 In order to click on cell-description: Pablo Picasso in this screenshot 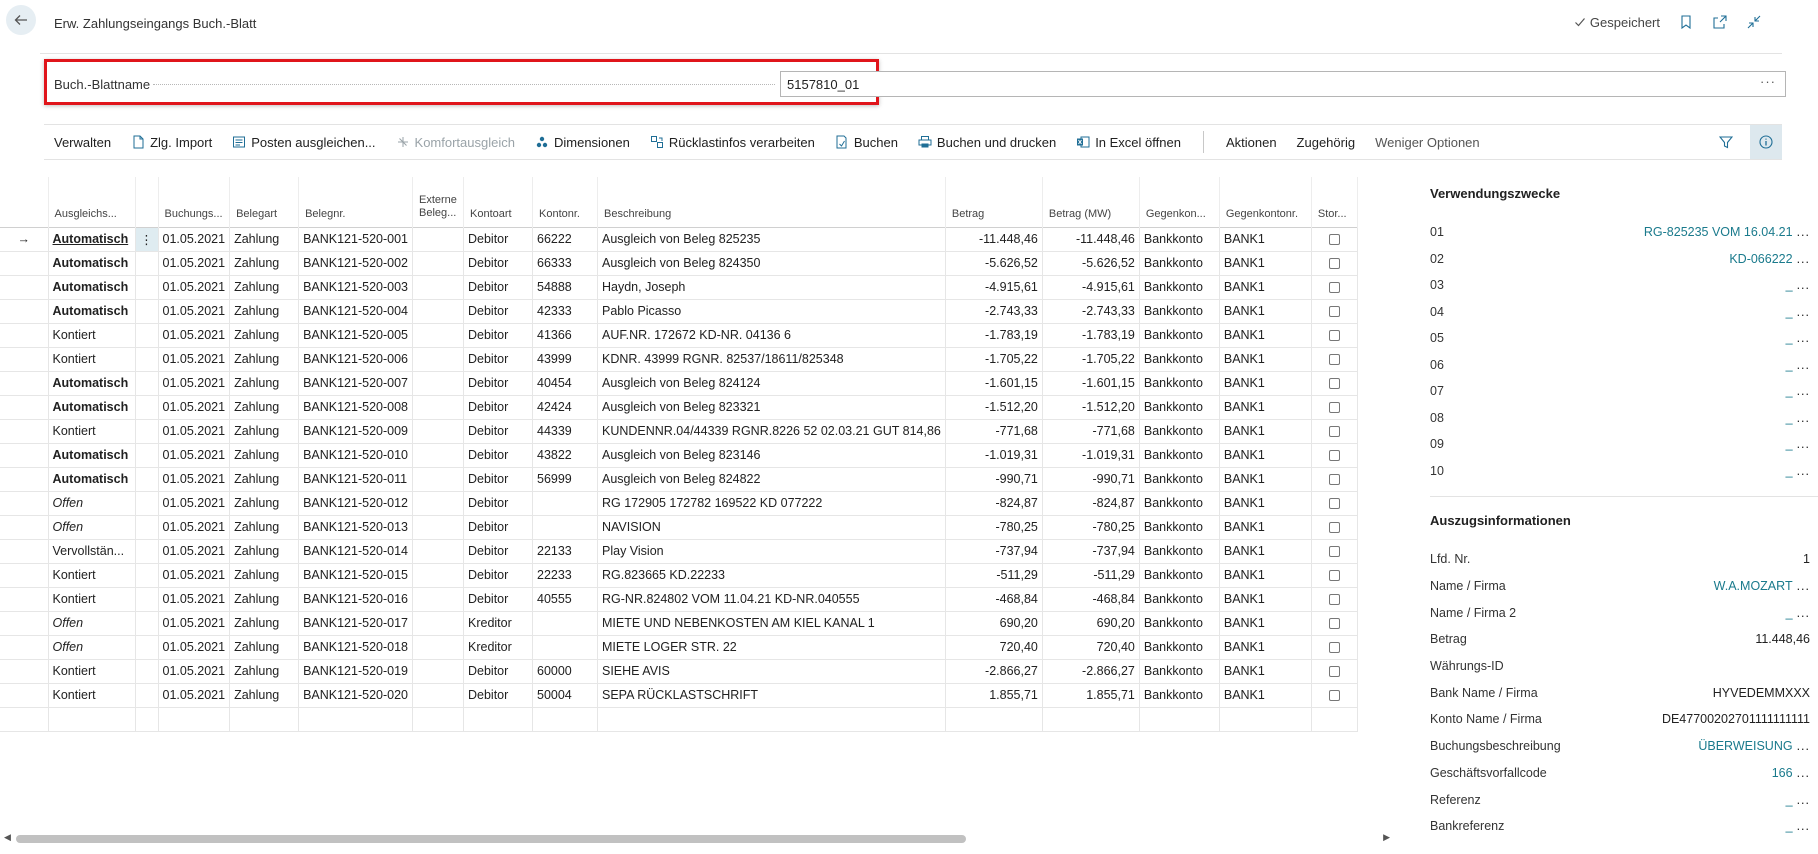, I will do `click(771, 311)`.